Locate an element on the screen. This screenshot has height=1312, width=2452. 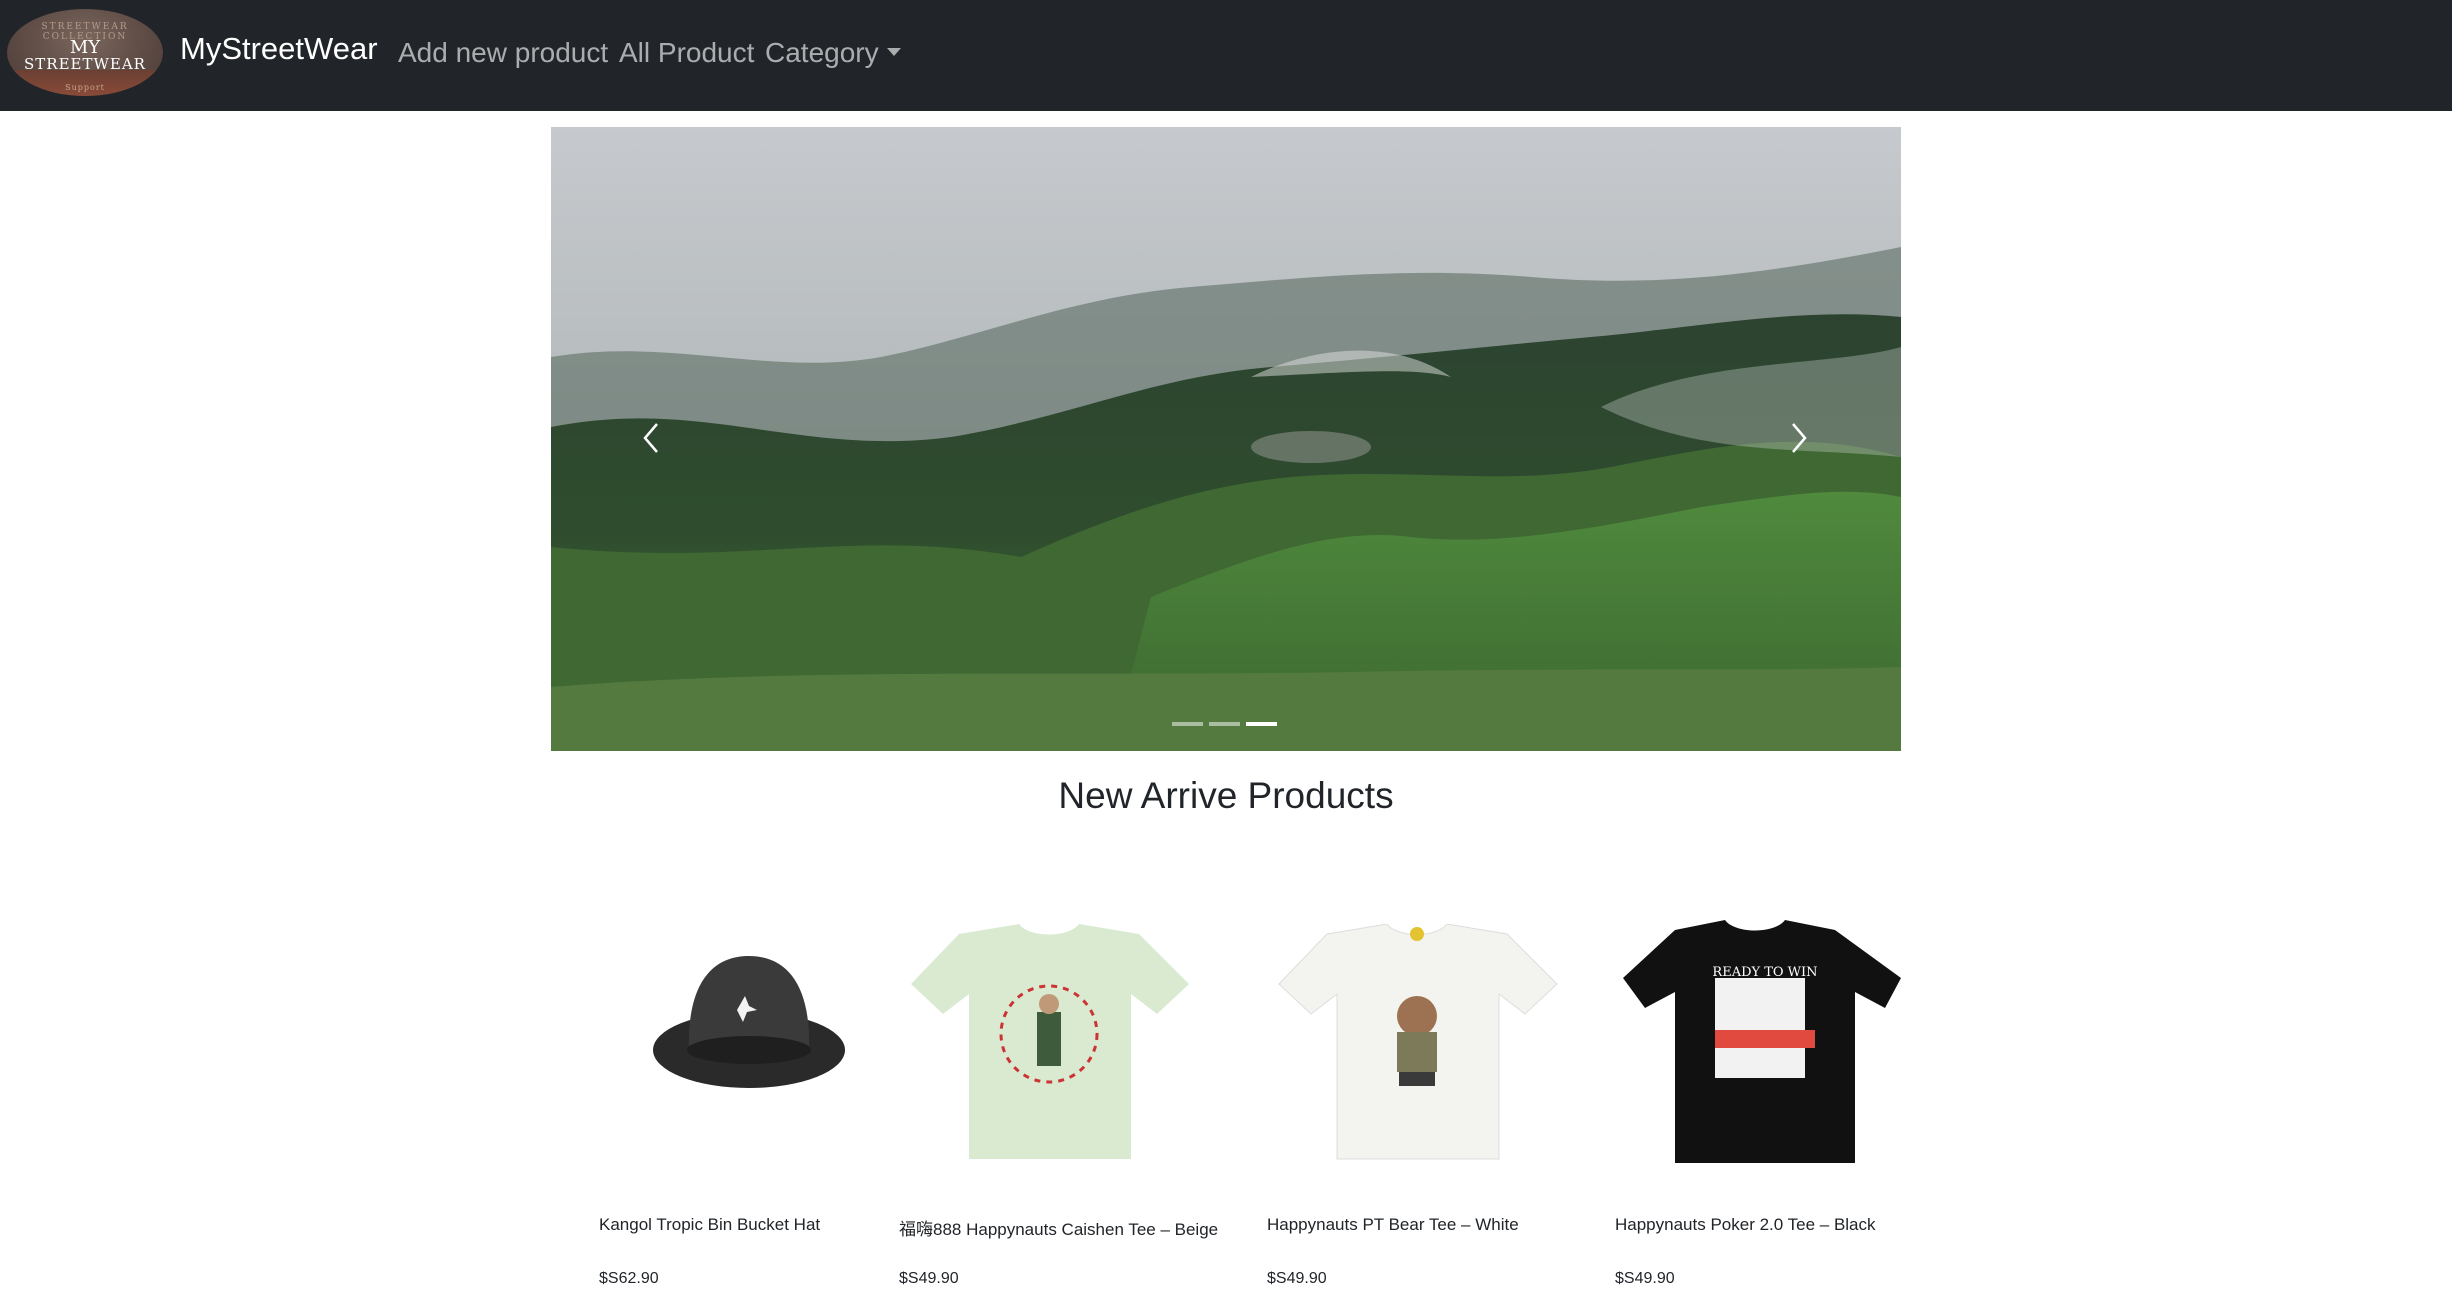
logo-line1: MY is located at coordinates (85, 47).